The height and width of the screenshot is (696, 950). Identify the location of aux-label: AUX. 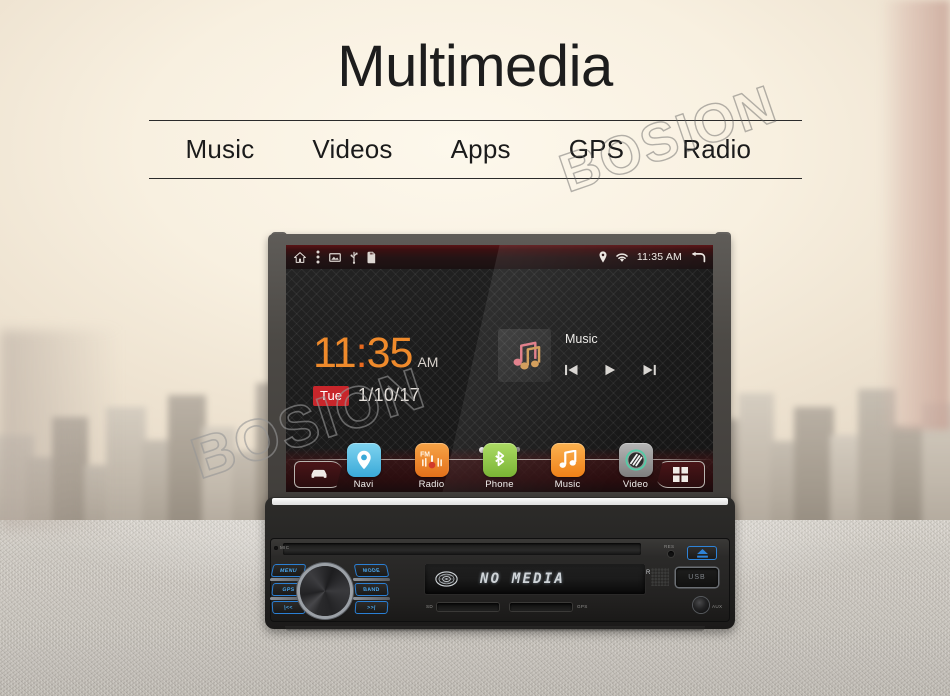
(717, 606).